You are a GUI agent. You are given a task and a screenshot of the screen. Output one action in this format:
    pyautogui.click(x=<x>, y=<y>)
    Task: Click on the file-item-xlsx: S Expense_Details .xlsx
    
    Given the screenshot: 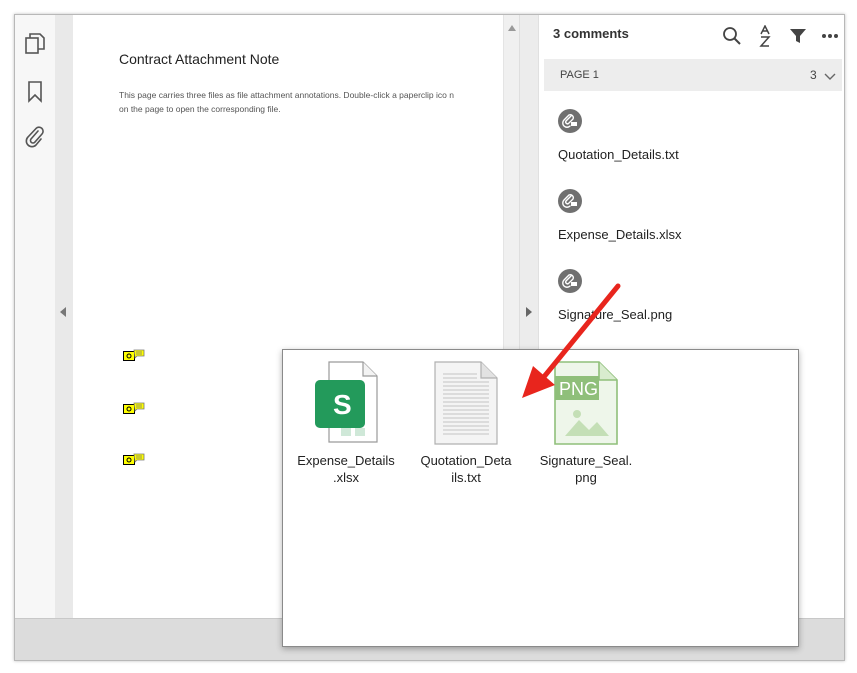 What is the action you would take?
    pyautogui.click(x=346, y=425)
    